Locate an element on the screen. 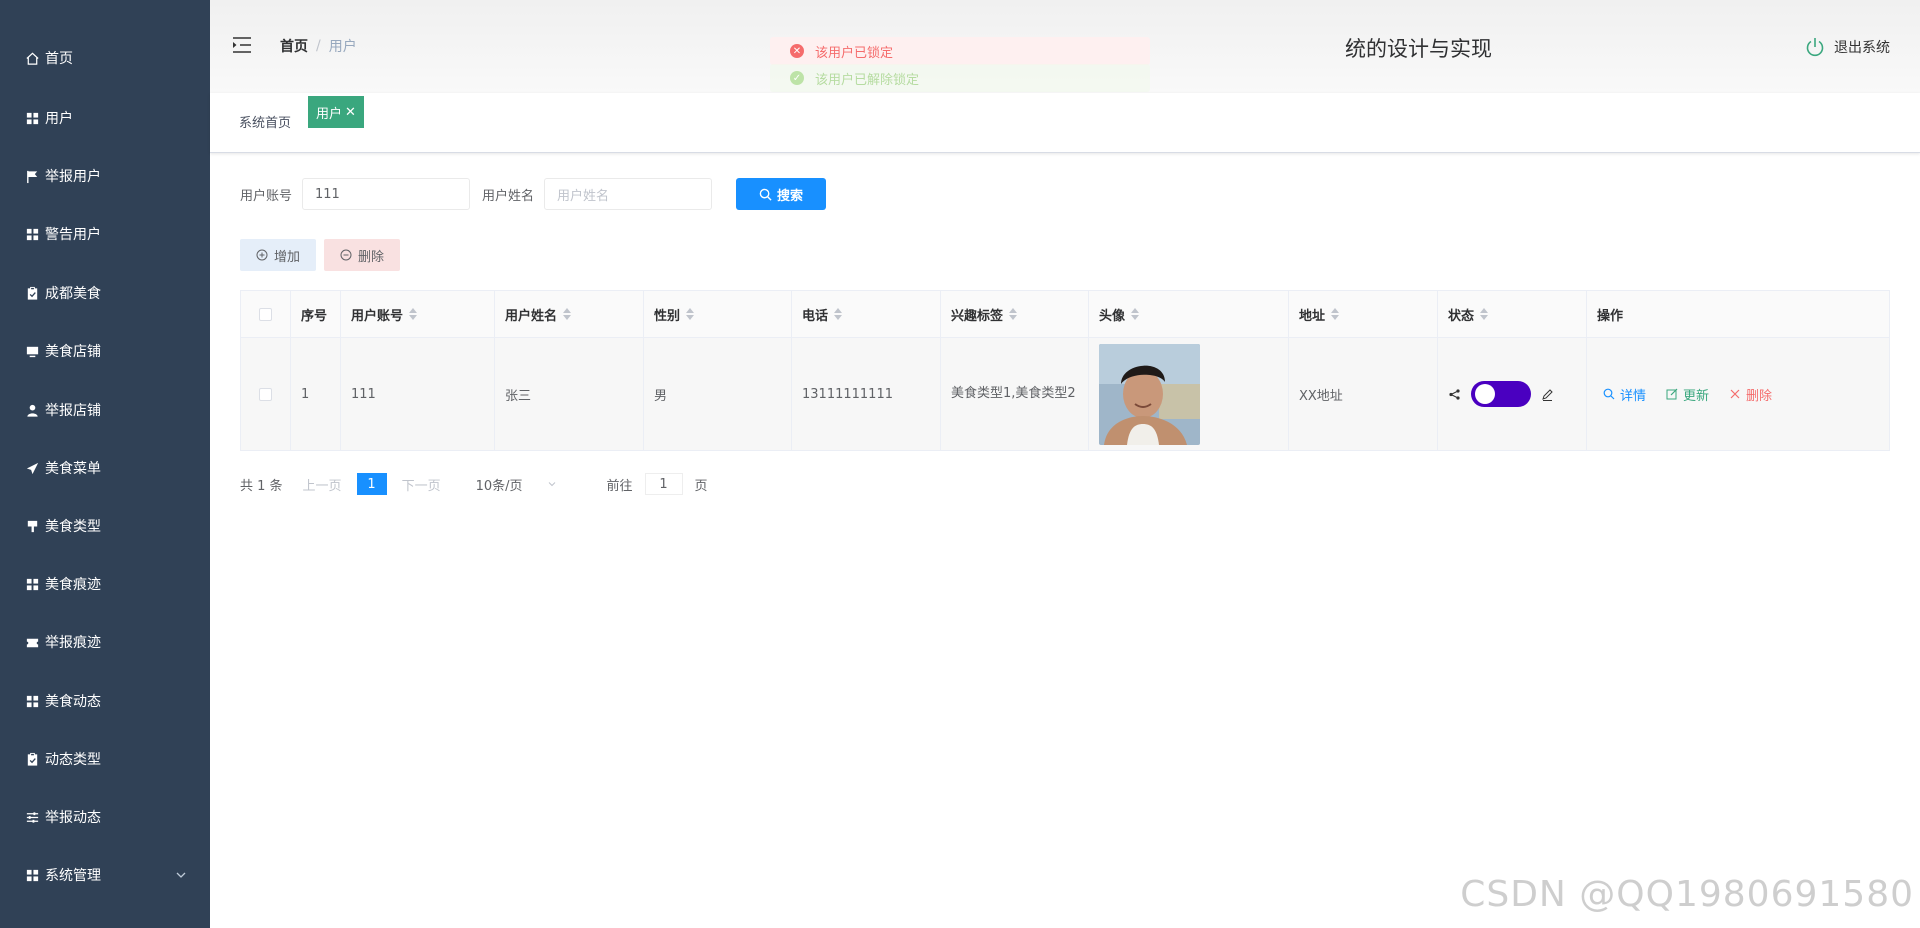 This screenshot has width=1920, height=928. account-label: 用户账号 is located at coordinates (266, 196).